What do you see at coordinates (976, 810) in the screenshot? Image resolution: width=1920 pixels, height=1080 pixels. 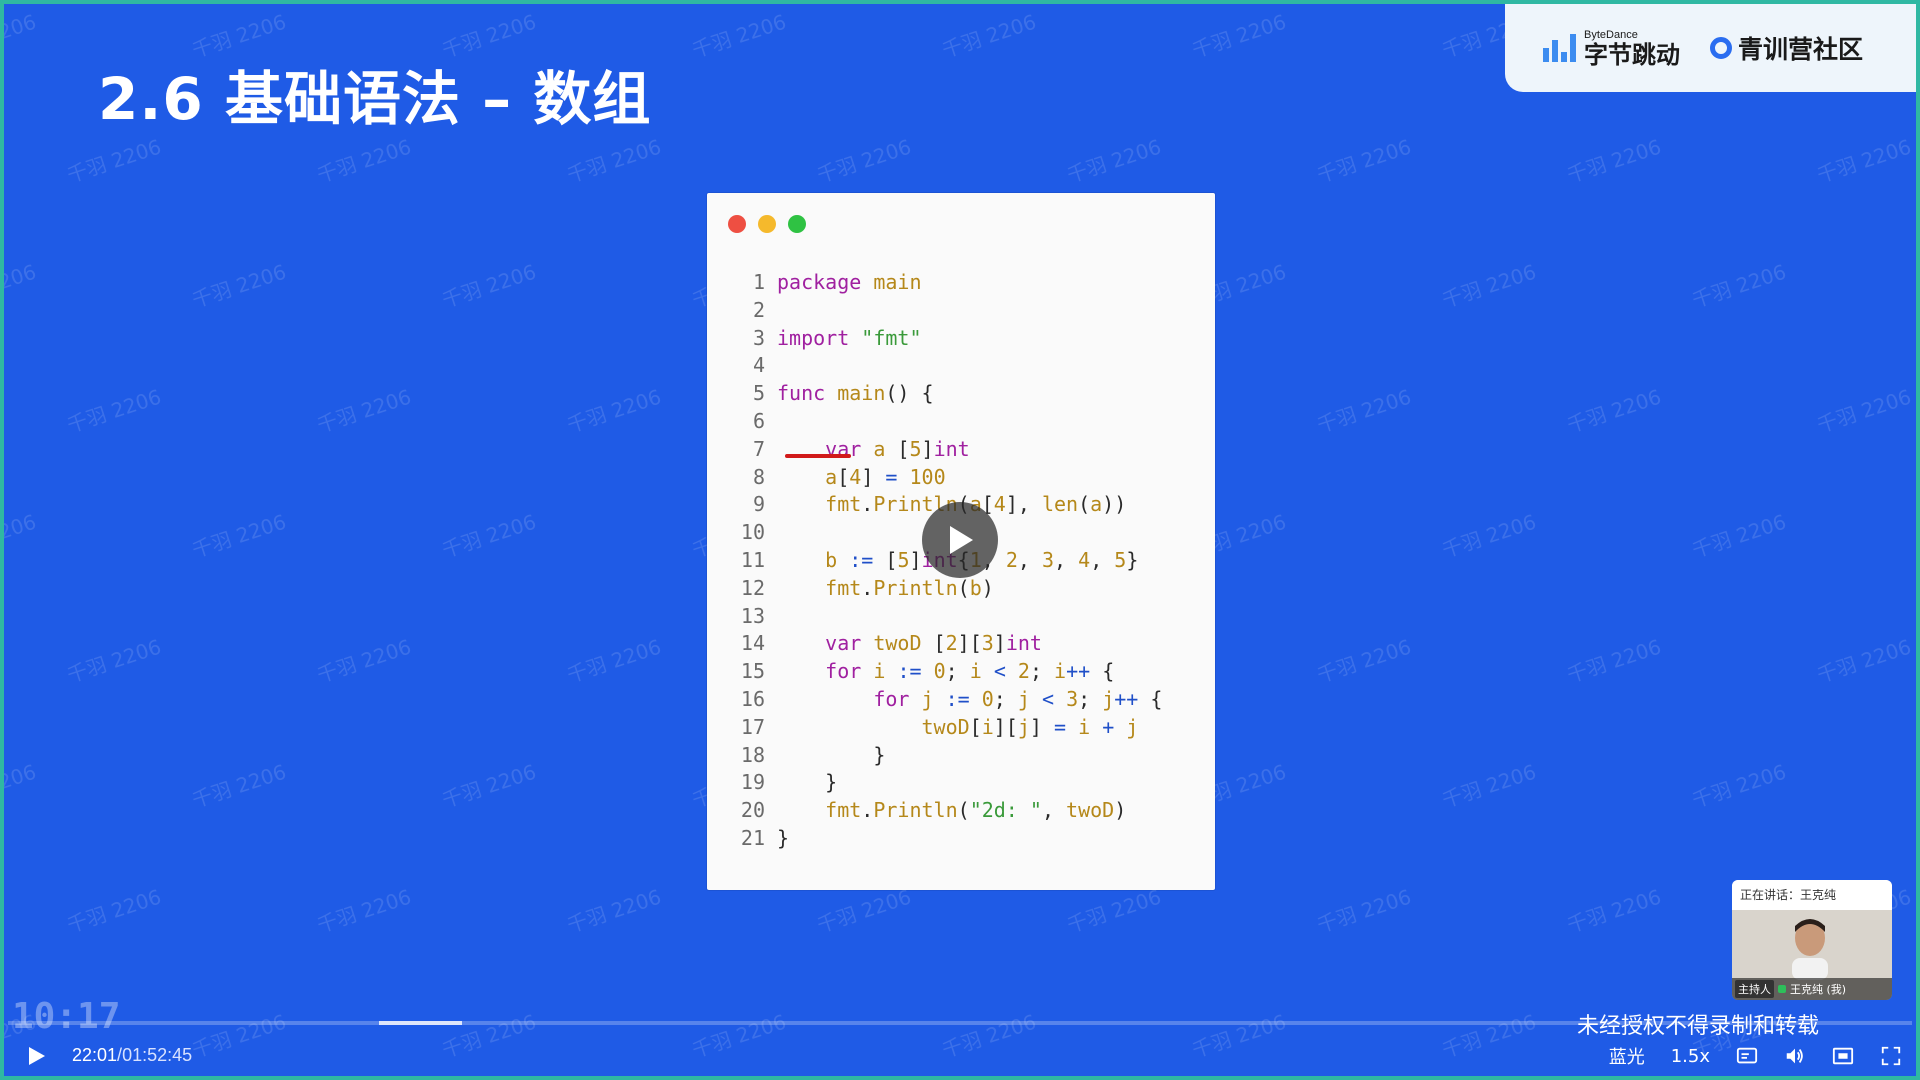 I see `code-text: fmt.Println("2d: ", twoD)` at bounding box center [976, 810].